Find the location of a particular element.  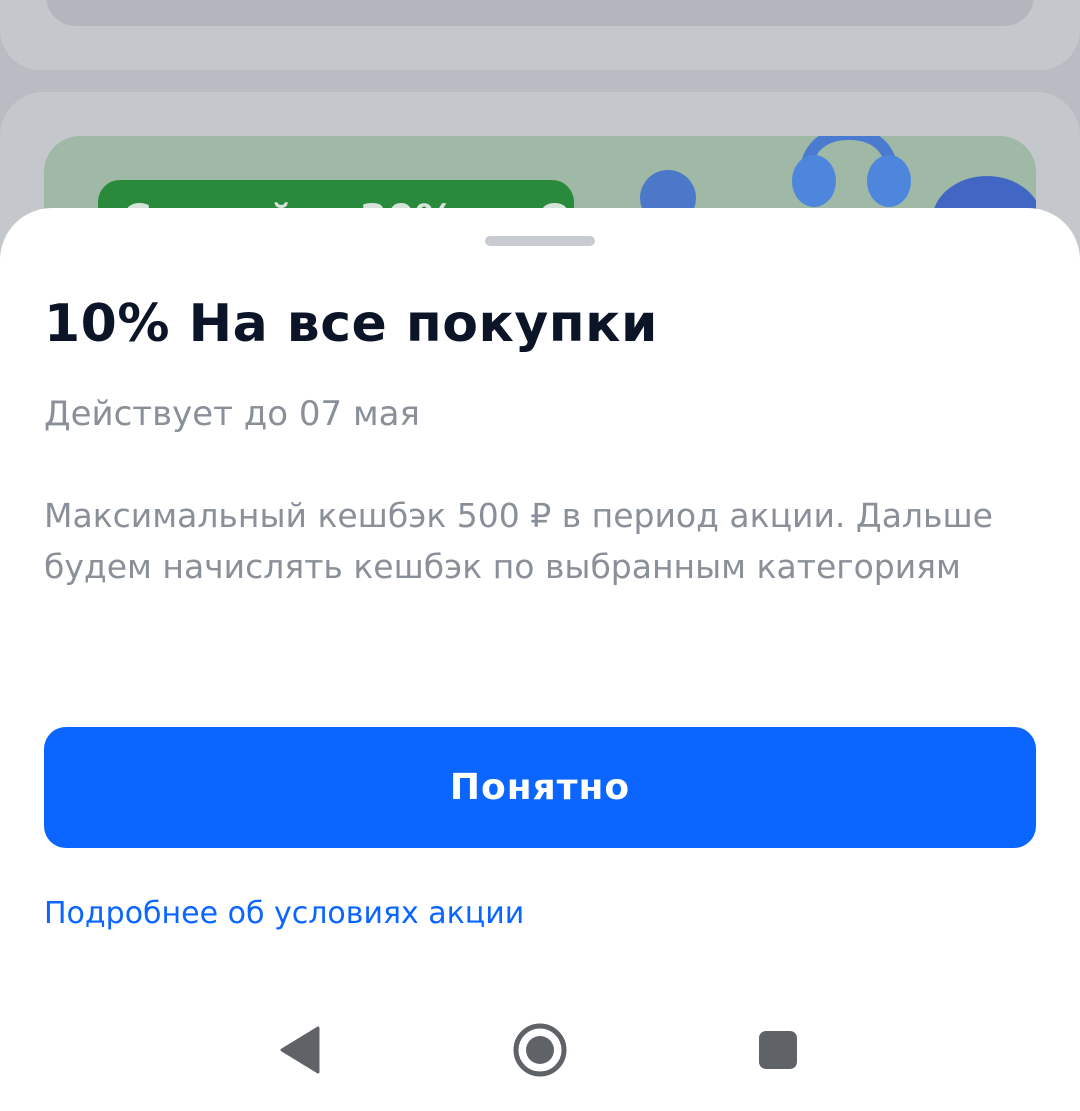

home-icon is located at coordinates (540, 1050).